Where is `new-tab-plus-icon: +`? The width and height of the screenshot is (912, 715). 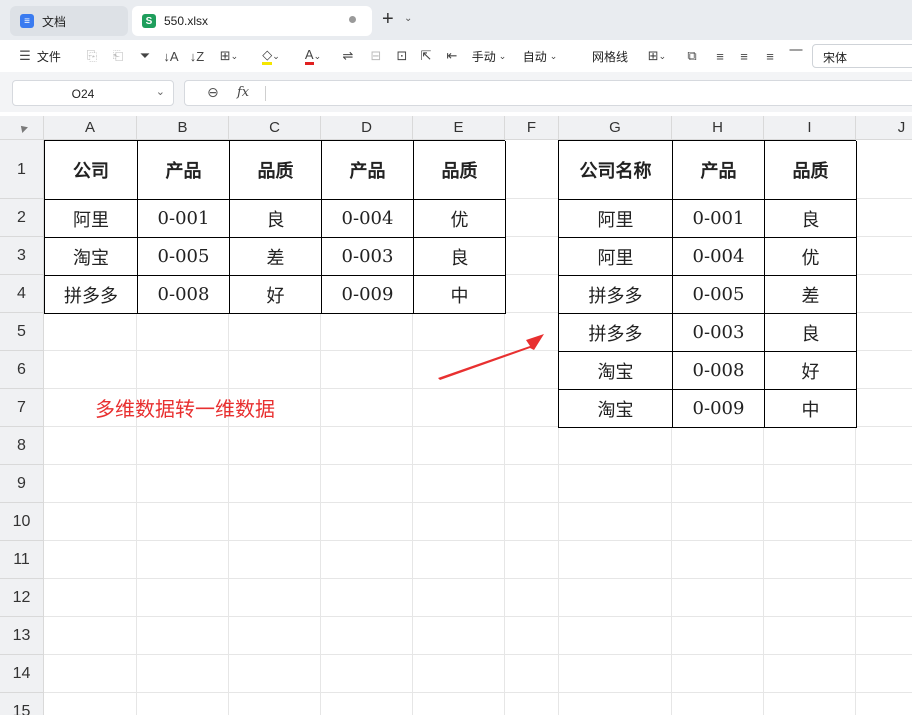 new-tab-plus-icon: + is located at coordinates (388, 19).